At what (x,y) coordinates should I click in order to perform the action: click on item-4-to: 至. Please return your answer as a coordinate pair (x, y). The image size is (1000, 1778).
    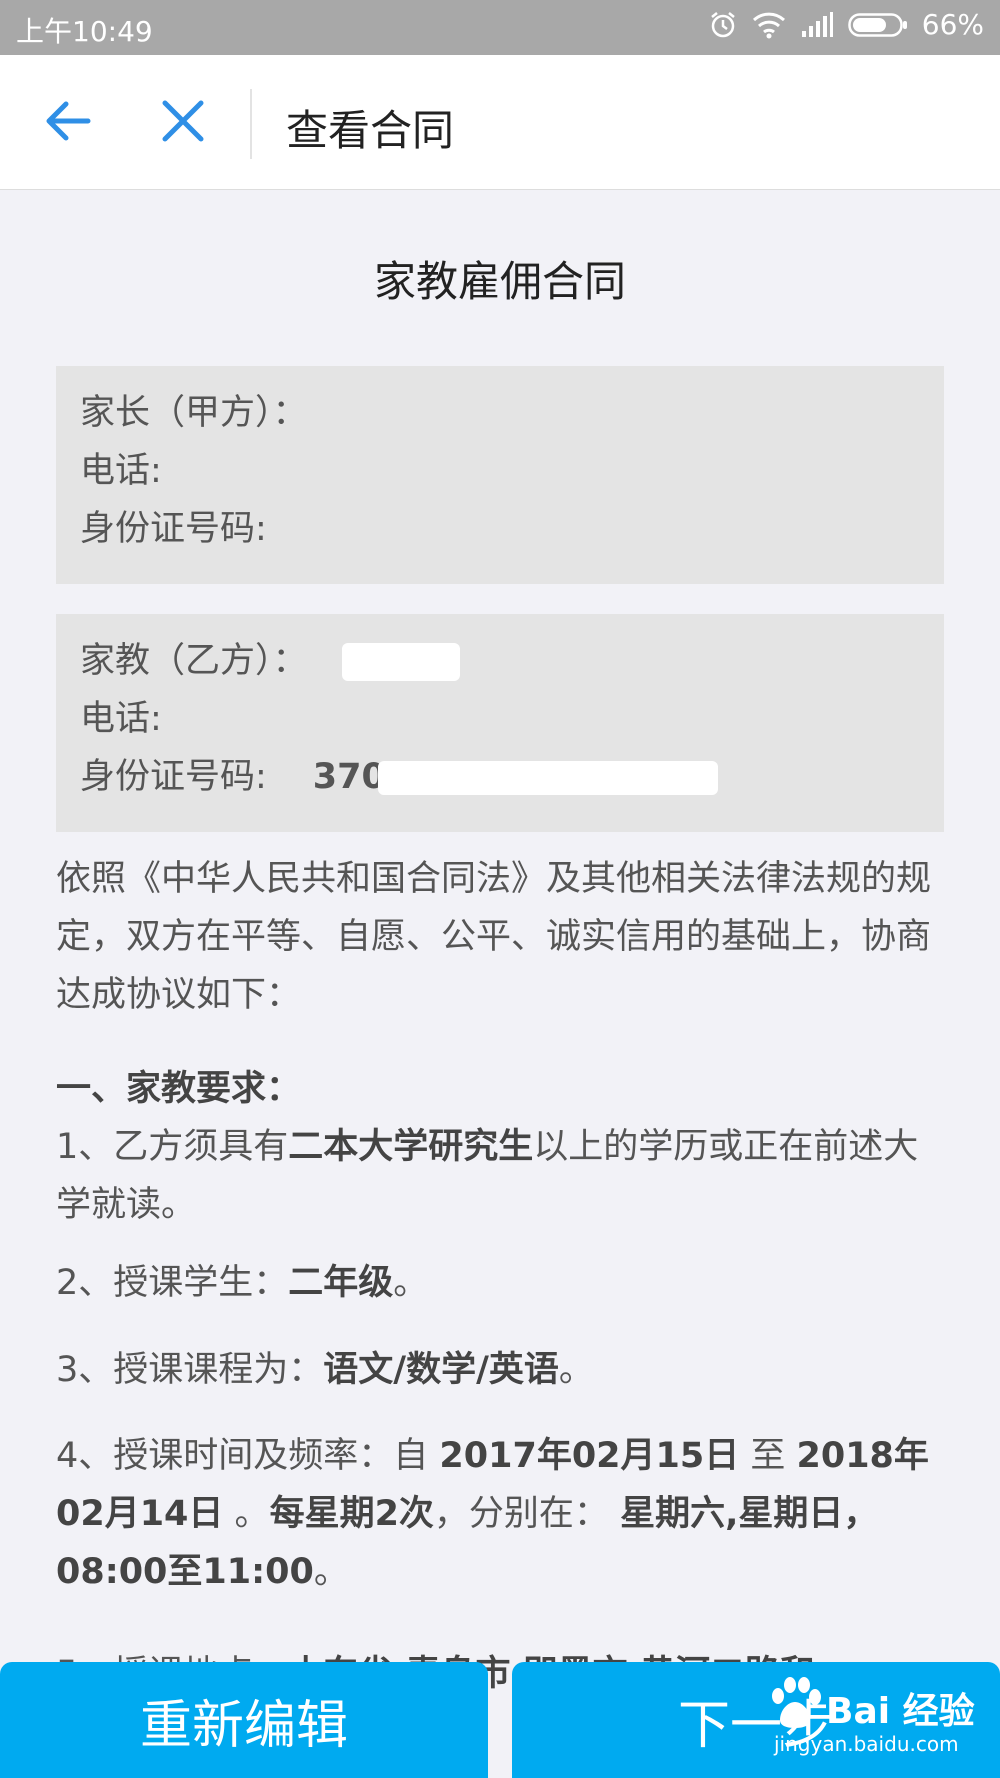
    Looking at the image, I should click on (768, 1456).